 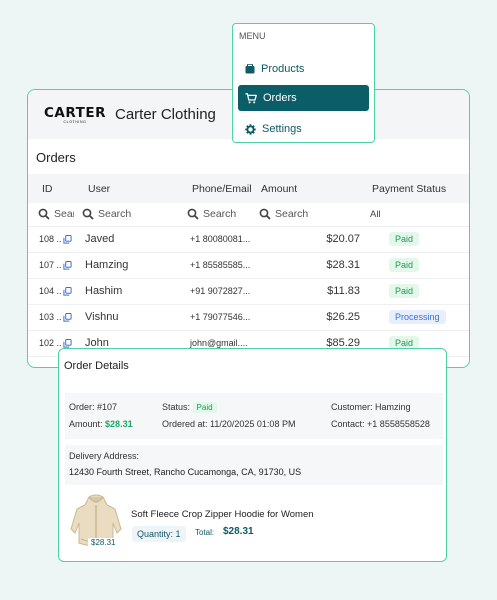 I want to click on column-header-amount: Amount, so click(x=311, y=188).